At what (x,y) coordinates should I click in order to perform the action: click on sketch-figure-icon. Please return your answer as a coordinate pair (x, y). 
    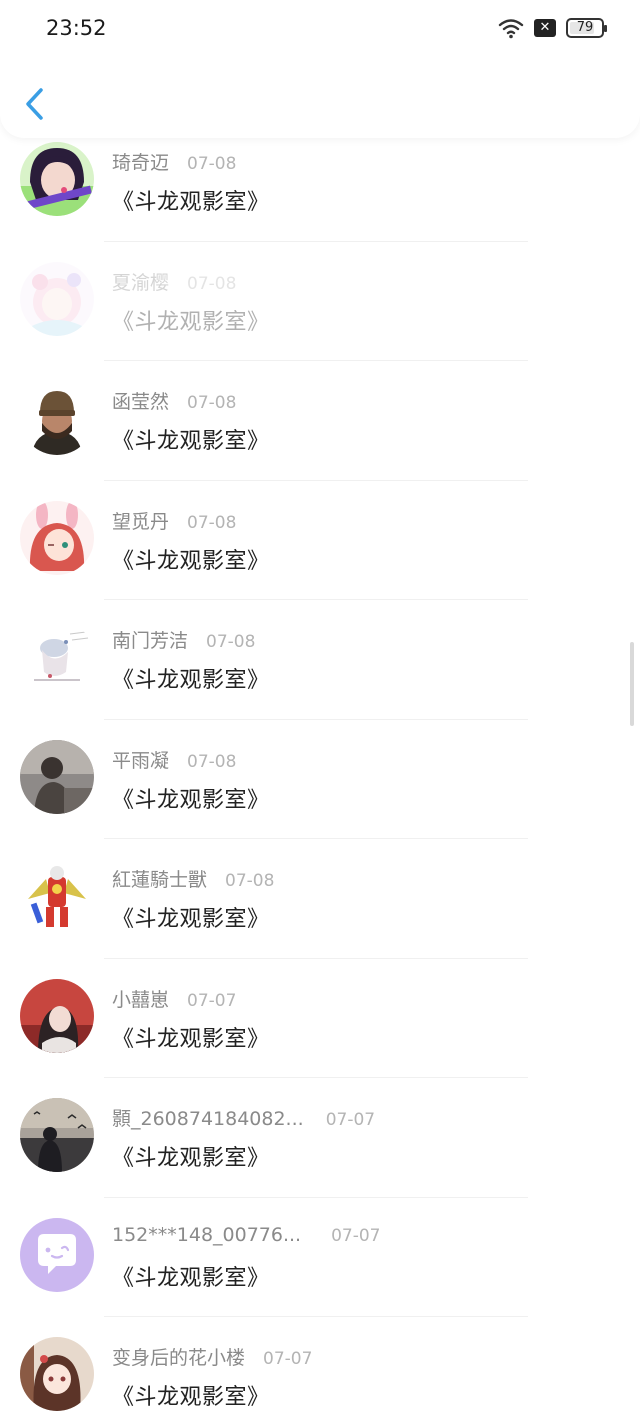
    Looking at the image, I should click on (57, 657).